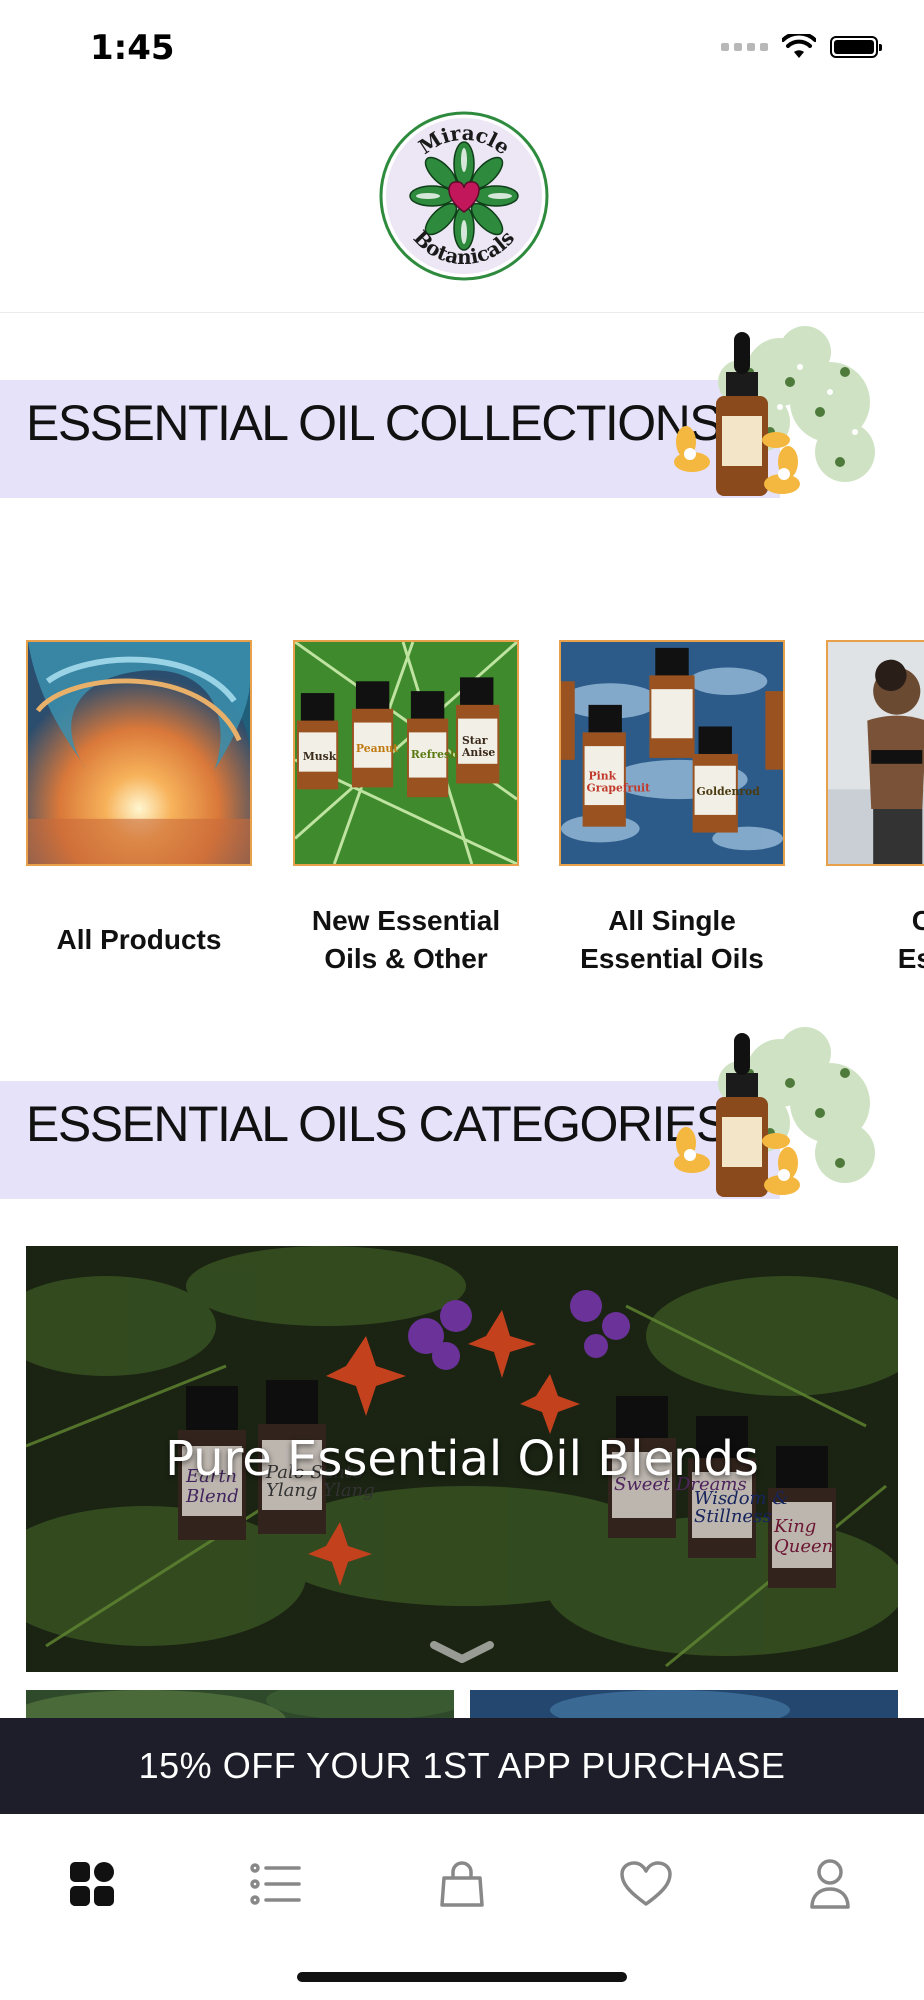 This screenshot has height=2000, width=924. Describe the element at coordinates (377, 748) in the screenshot. I see `svg-text: Peanut` at that location.